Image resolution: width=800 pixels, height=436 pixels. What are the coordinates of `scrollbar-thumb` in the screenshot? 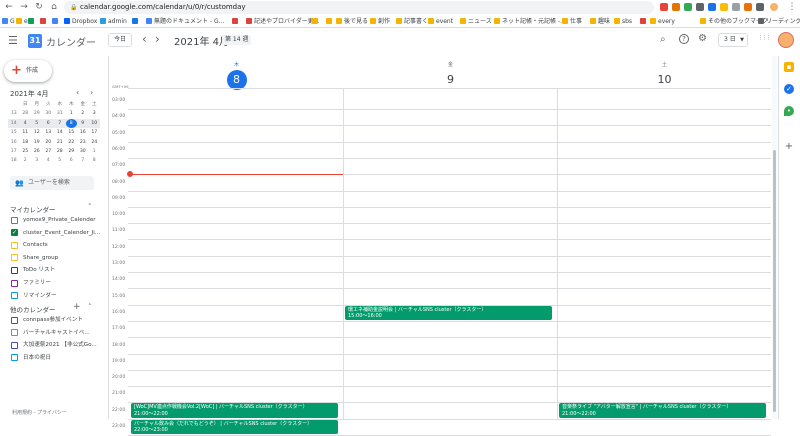 It's located at (774, 281).